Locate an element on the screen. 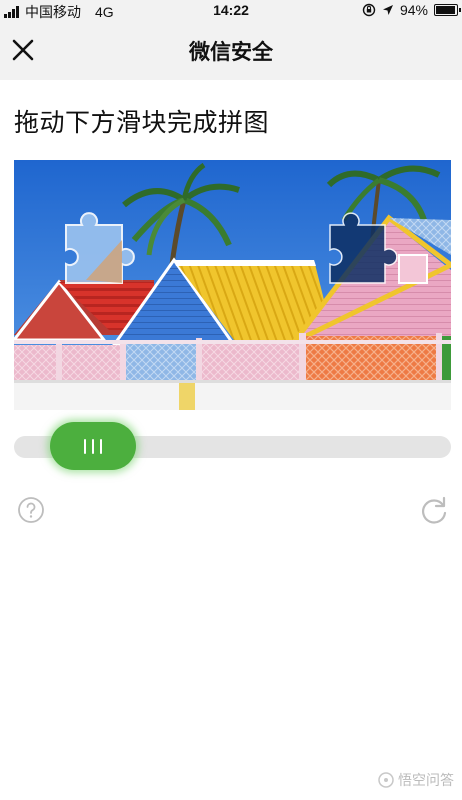 The image size is (462, 800). question-icon is located at coordinates (31, 510).